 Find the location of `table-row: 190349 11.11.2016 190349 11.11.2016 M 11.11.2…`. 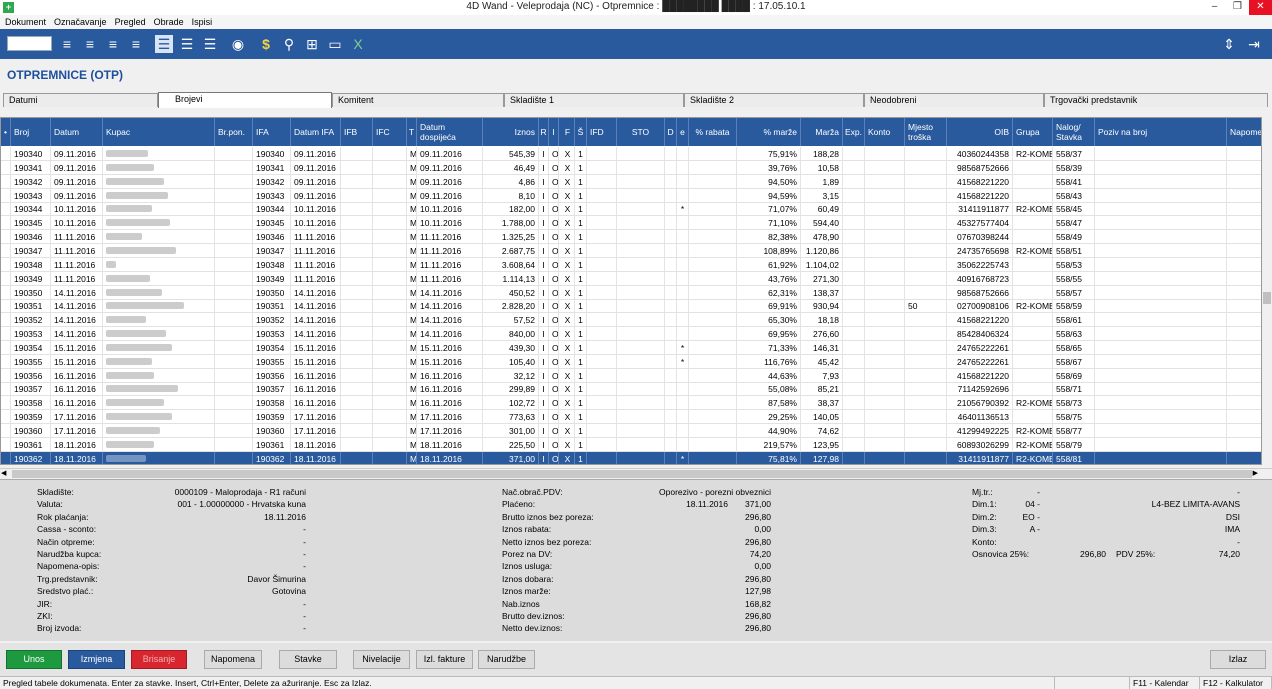

table-row: 190349 11.11.2016 190349 11.11.2016 M 11.11.2… is located at coordinates (631, 278).